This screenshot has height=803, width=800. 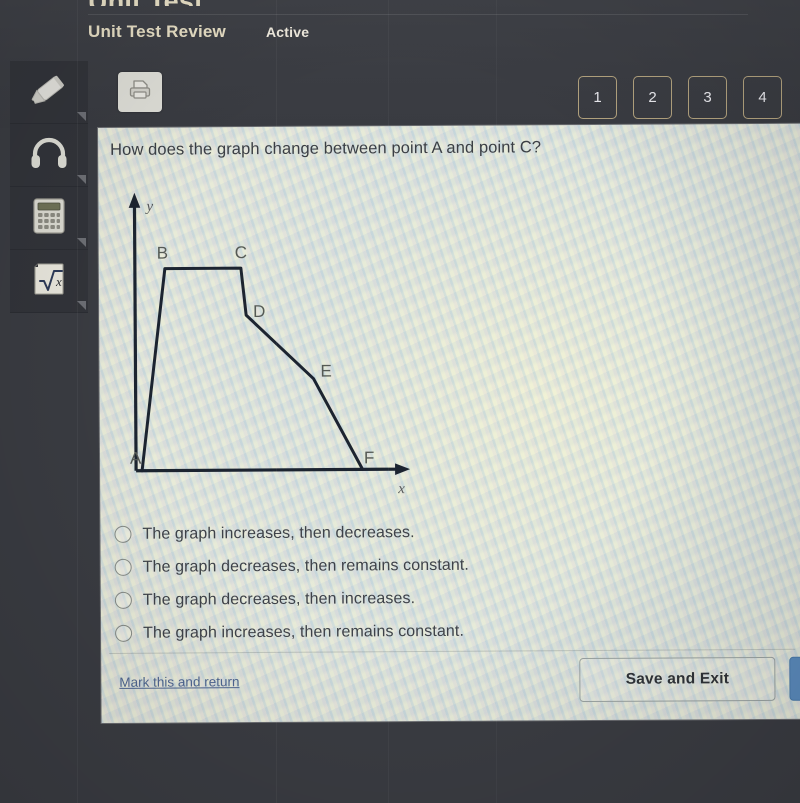 I want to click on highlighter-icon, so click(x=49, y=92).